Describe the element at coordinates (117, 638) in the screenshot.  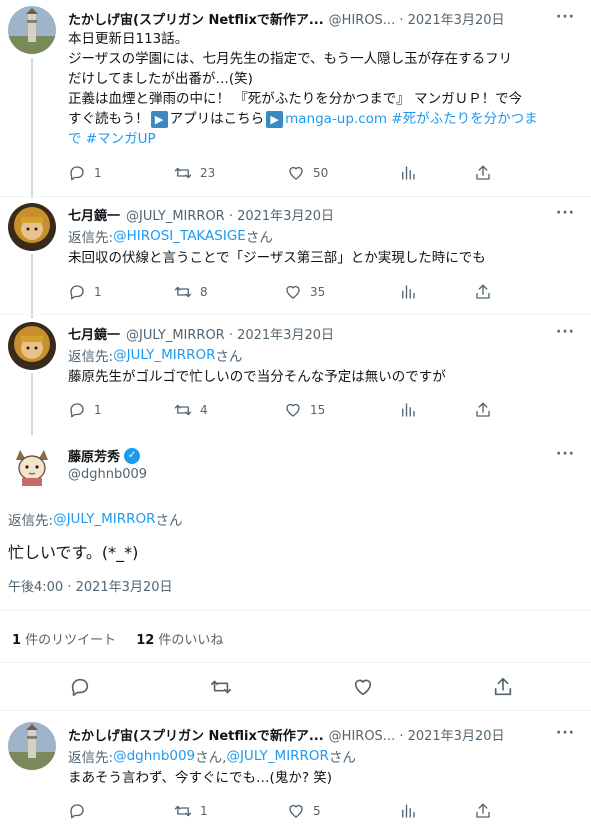
I see `engagement-stats: 1 件のリツイート 12 件のいいね` at that location.